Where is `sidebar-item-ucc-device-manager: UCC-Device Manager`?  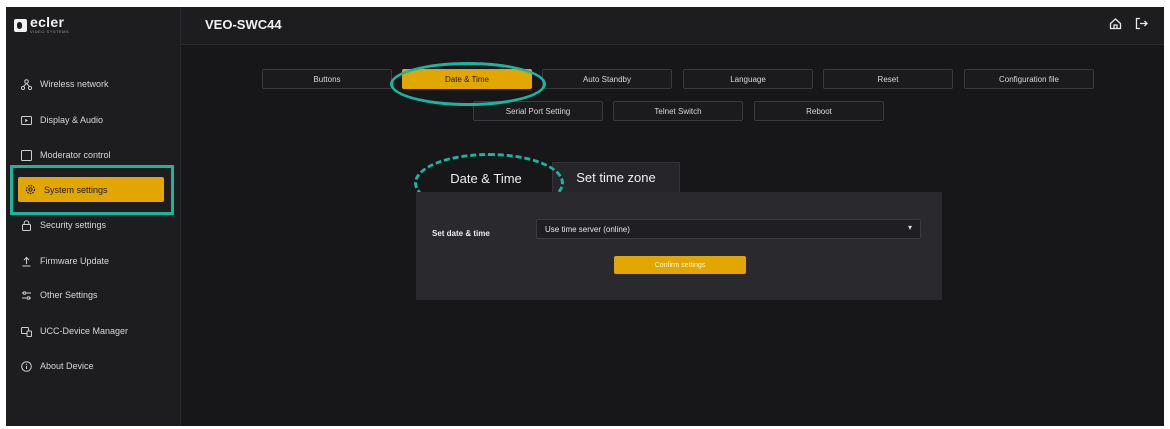 sidebar-item-ucc-device-manager: UCC-Device Manager is located at coordinates (89, 331).